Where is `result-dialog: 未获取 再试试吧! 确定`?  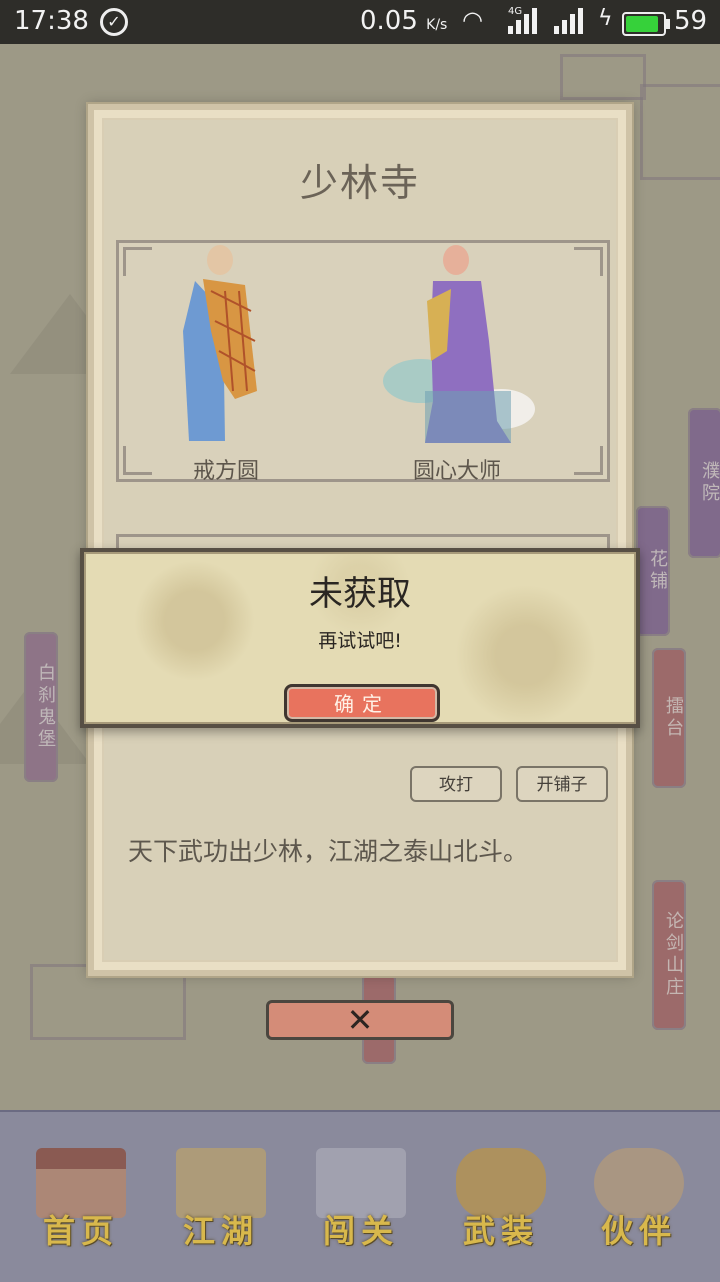
result-dialog: 未获取 再试试吧! 确定 is located at coordinates (360, 638).